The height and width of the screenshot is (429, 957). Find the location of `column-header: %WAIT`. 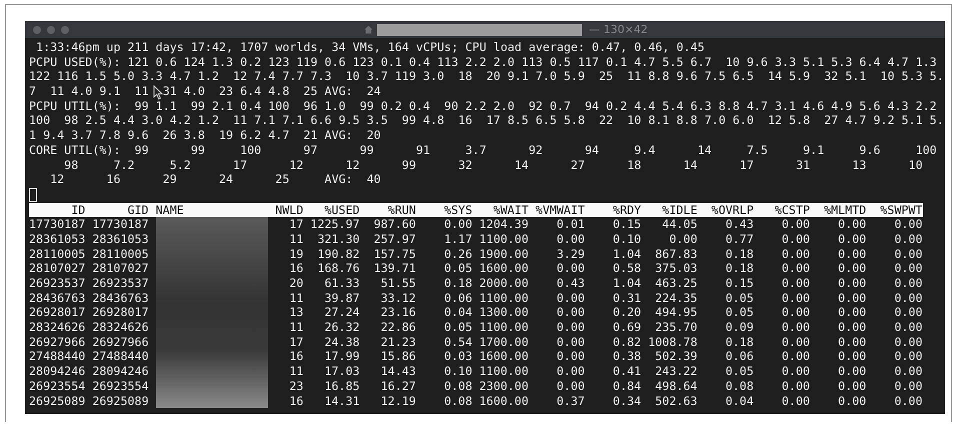

column-header: %WAIT is located at coordinates (510, 210).